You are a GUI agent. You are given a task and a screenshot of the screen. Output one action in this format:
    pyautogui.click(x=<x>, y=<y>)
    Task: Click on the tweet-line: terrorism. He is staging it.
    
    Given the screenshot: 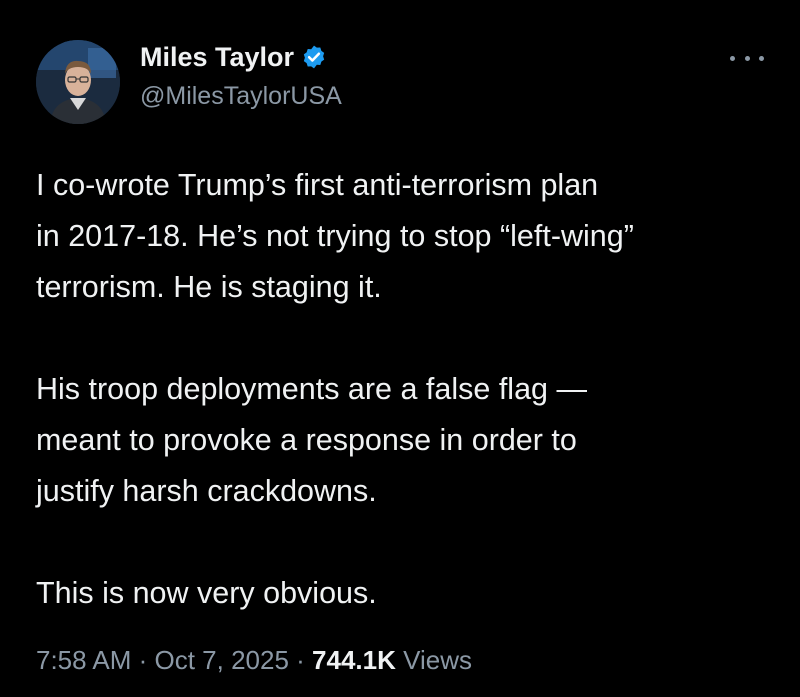 What is the action you would take?
    pyautogui.click(x=209, y=287)
    